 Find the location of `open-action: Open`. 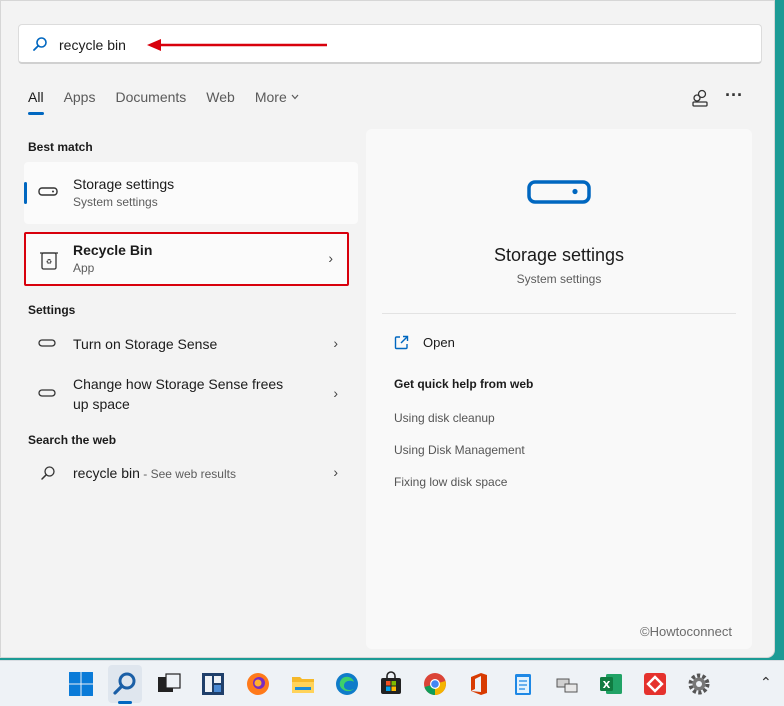

open-action: Open is located at coordinates (424, 342).